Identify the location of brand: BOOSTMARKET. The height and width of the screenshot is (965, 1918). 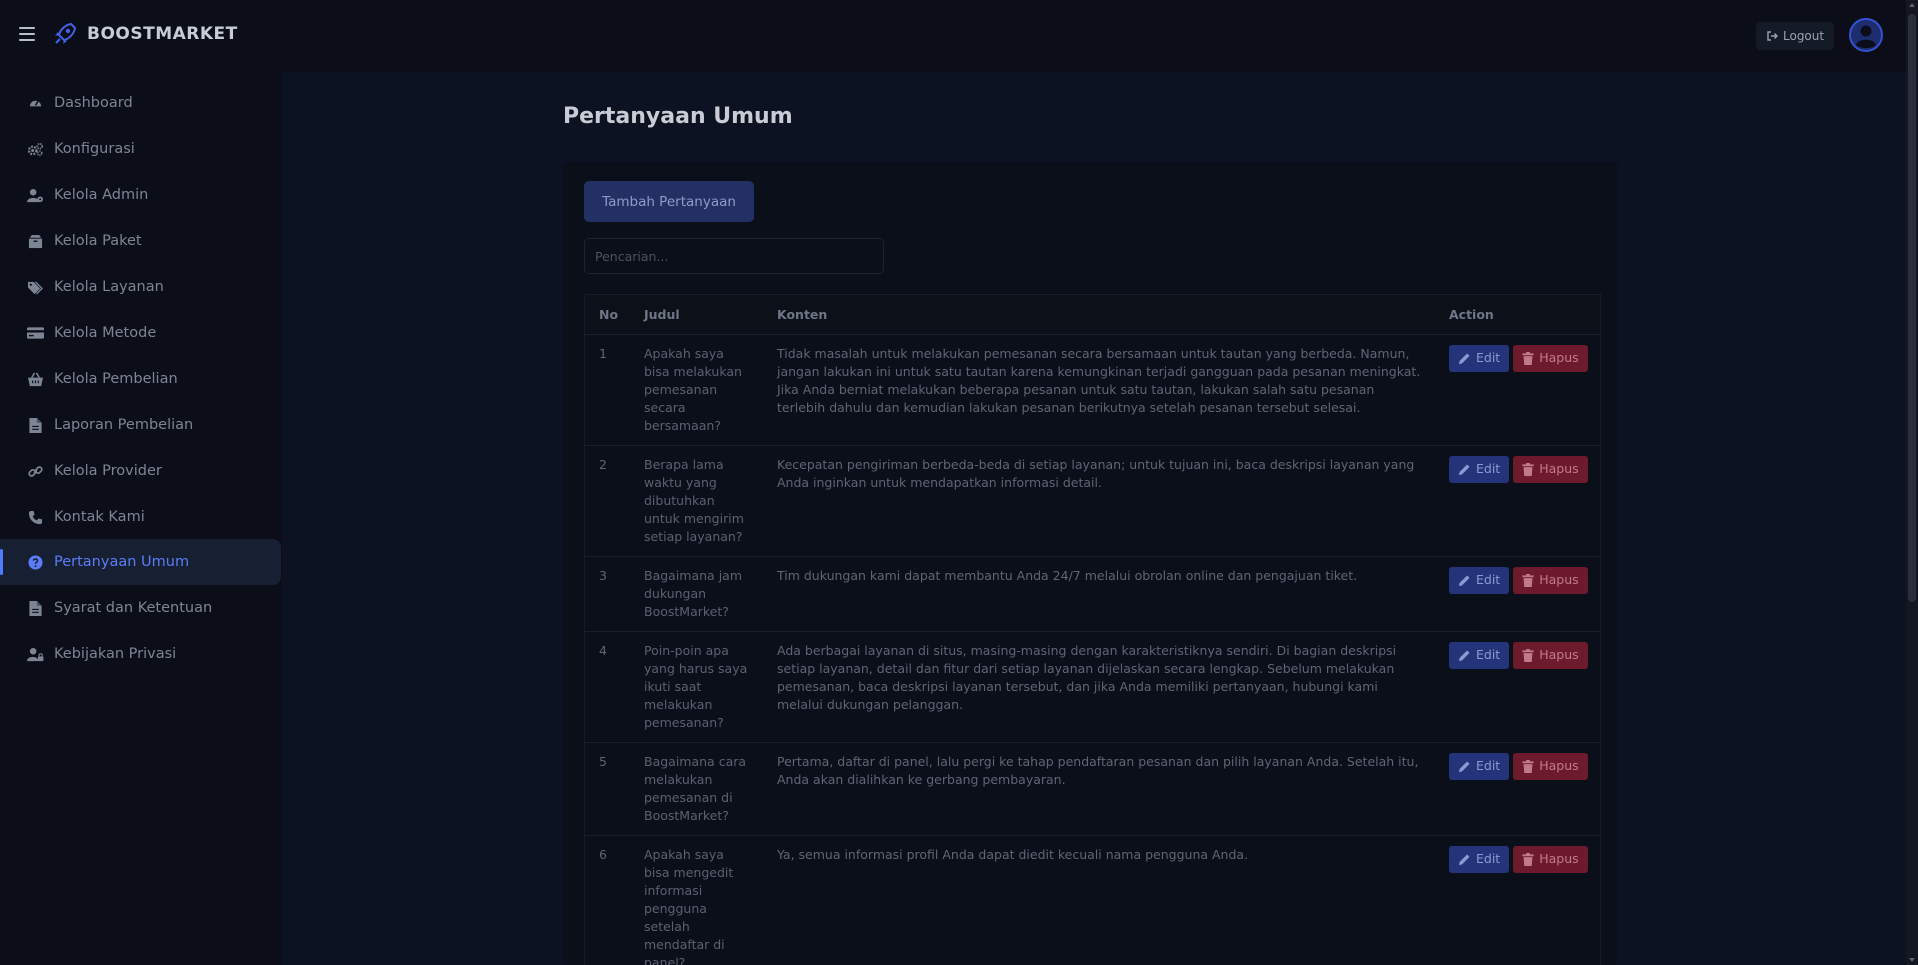
(144, 34).